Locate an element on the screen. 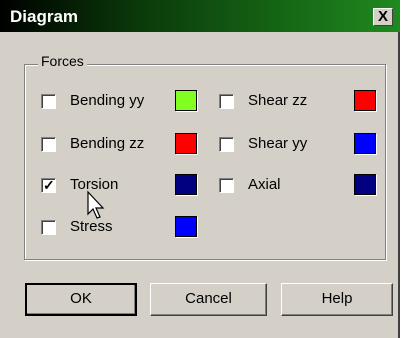  forces-group-label: Forces is located at coordinates (62, 61).